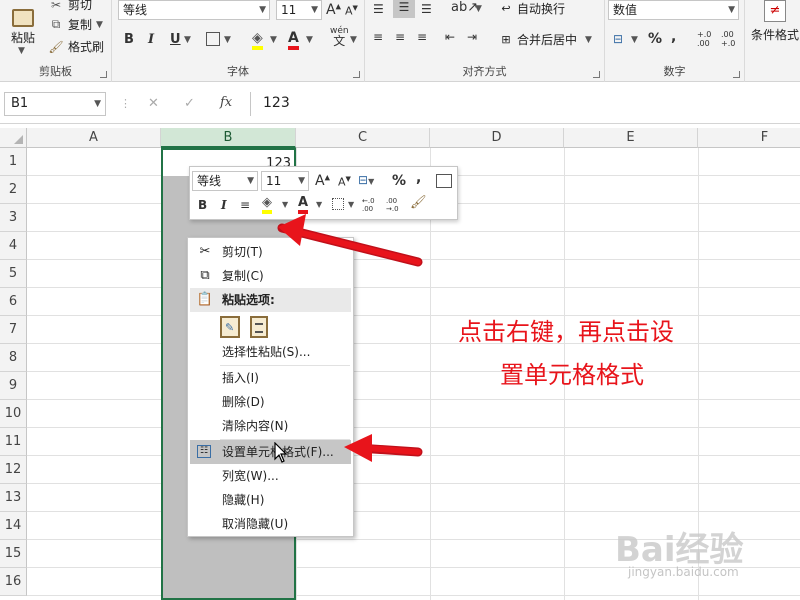  I want to click on annotation-text-line1: 点击右键，再点击设, so click(566, 332).